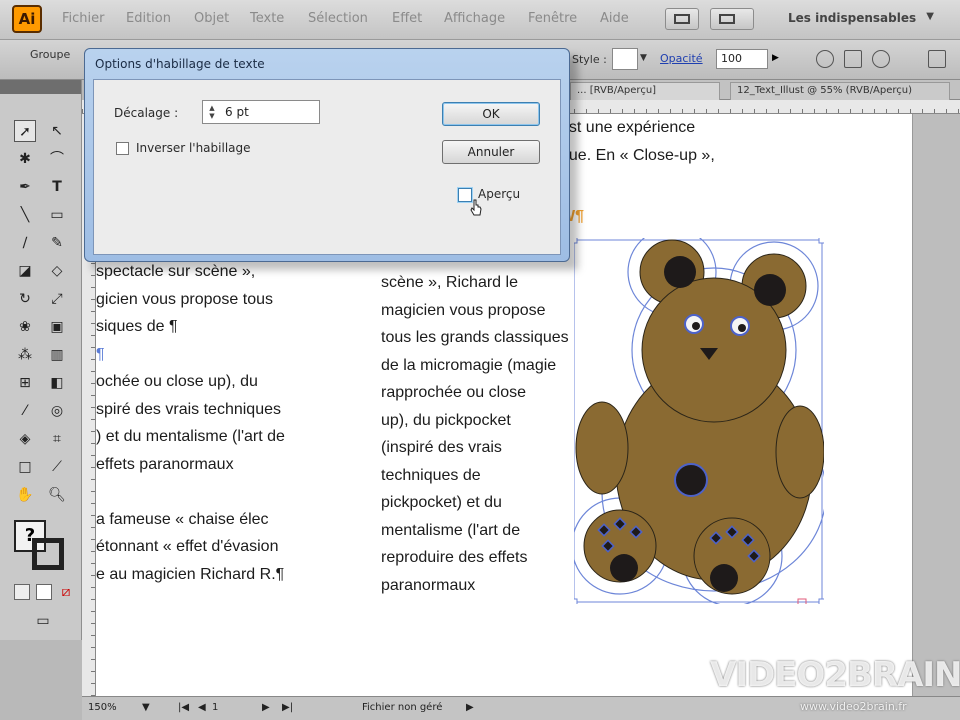 This screenshot has height=720, width=960. What do you see at coordinates (57, 159) in the screenshot?
I see `lasso-tool-icon: ⌒` at bounding box center [57, 159].